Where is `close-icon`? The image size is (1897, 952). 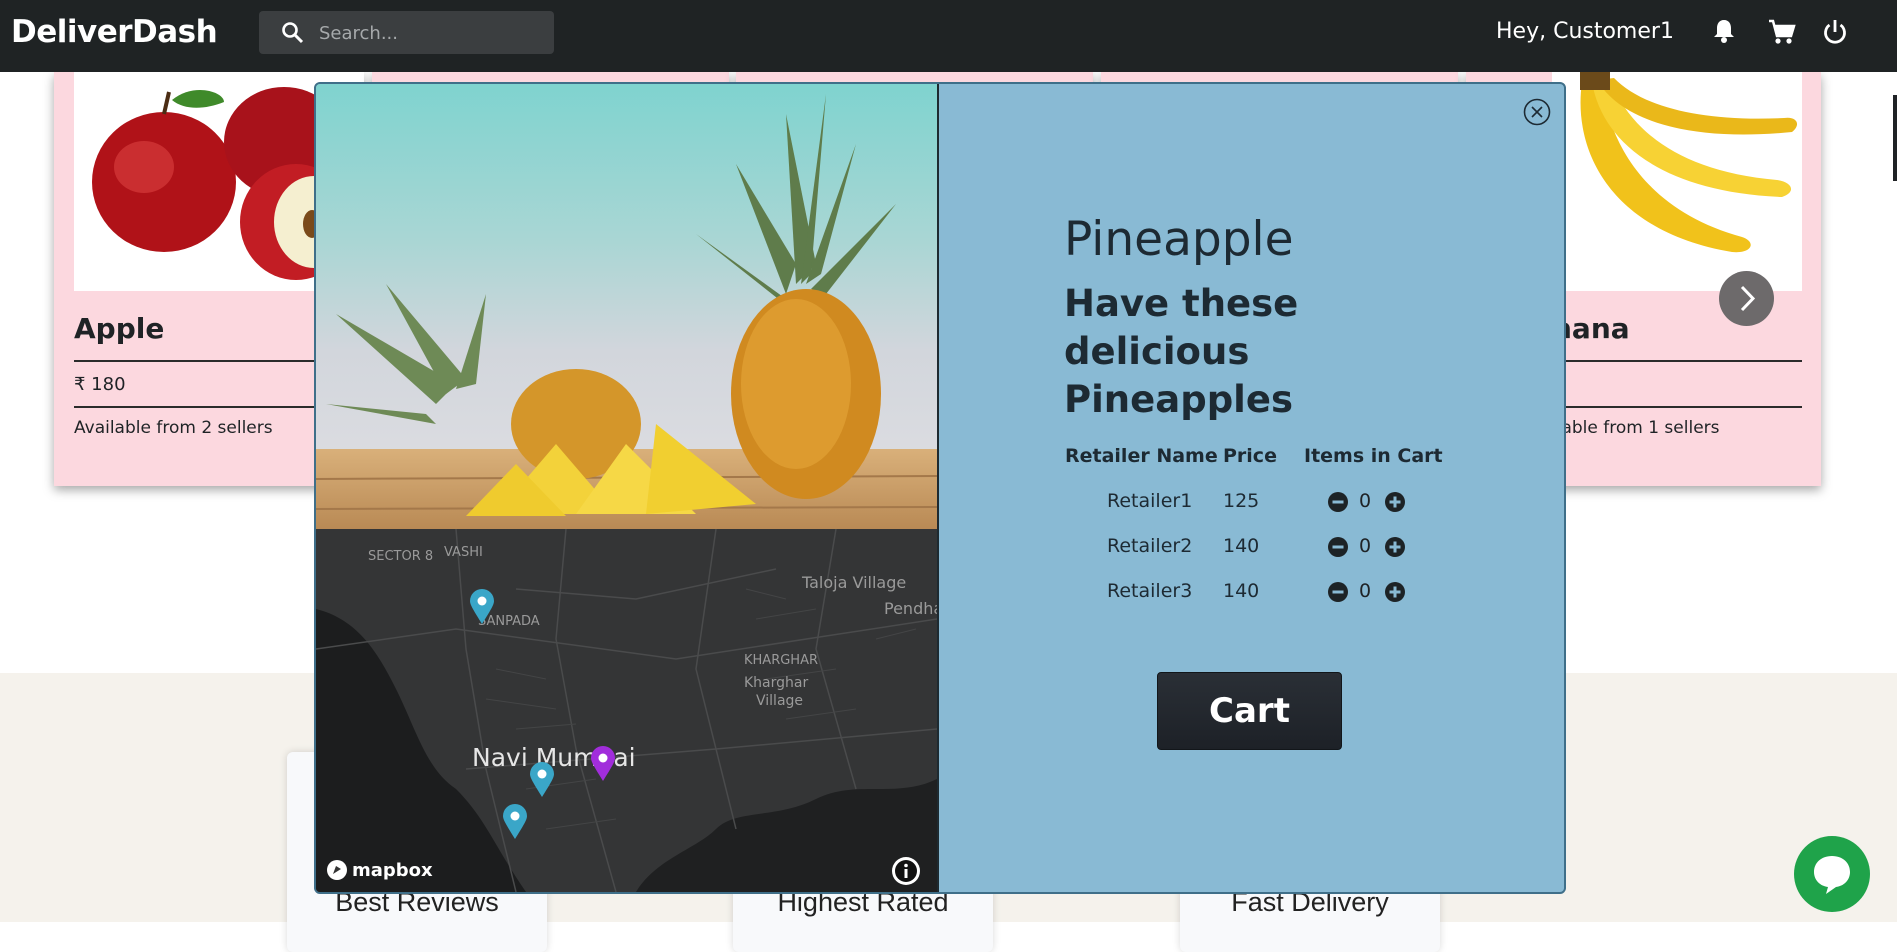
close-icon is located at coordinates (1537, 112).